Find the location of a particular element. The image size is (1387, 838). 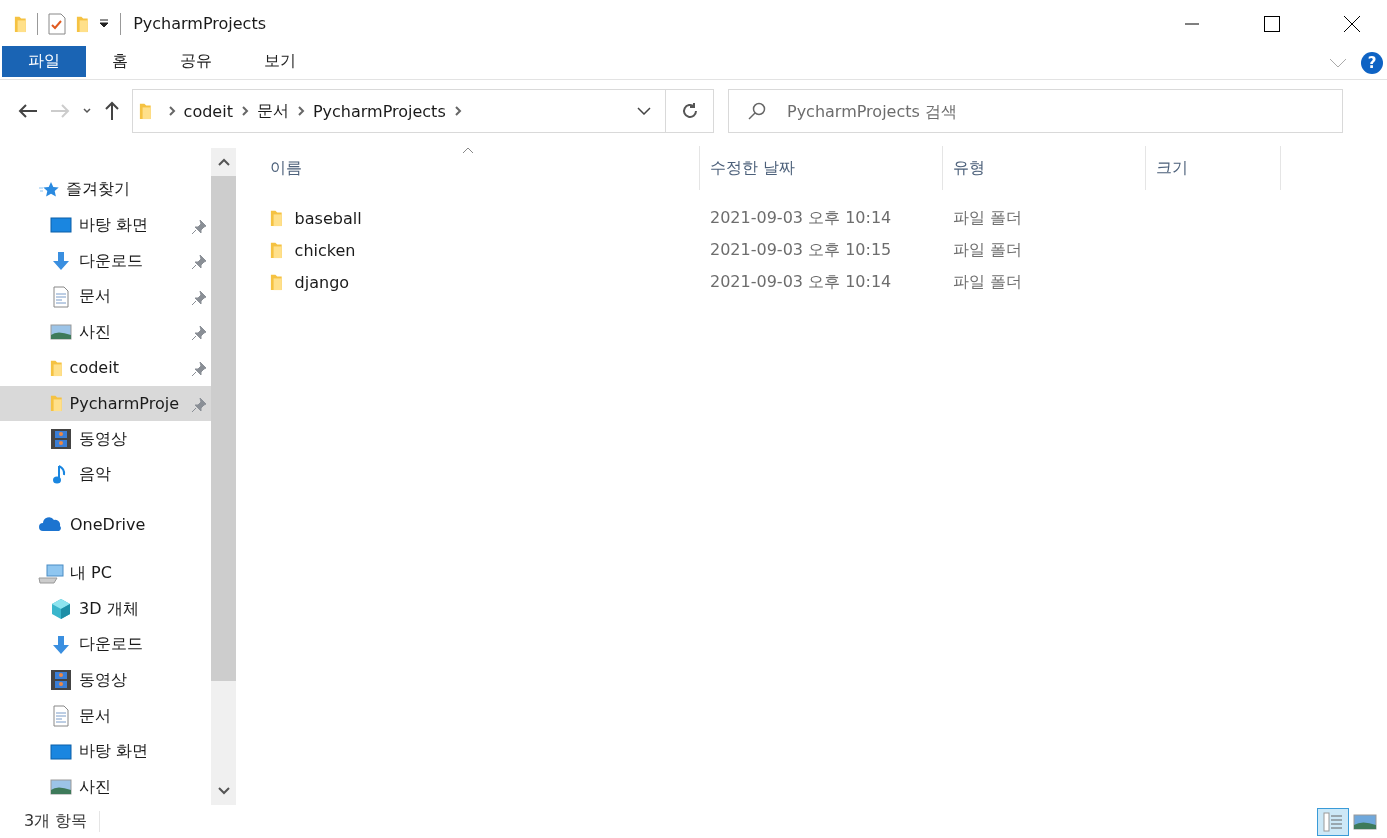

address-bar: codeit 문서 PycharmProjects is located at coordinates (399, 111).